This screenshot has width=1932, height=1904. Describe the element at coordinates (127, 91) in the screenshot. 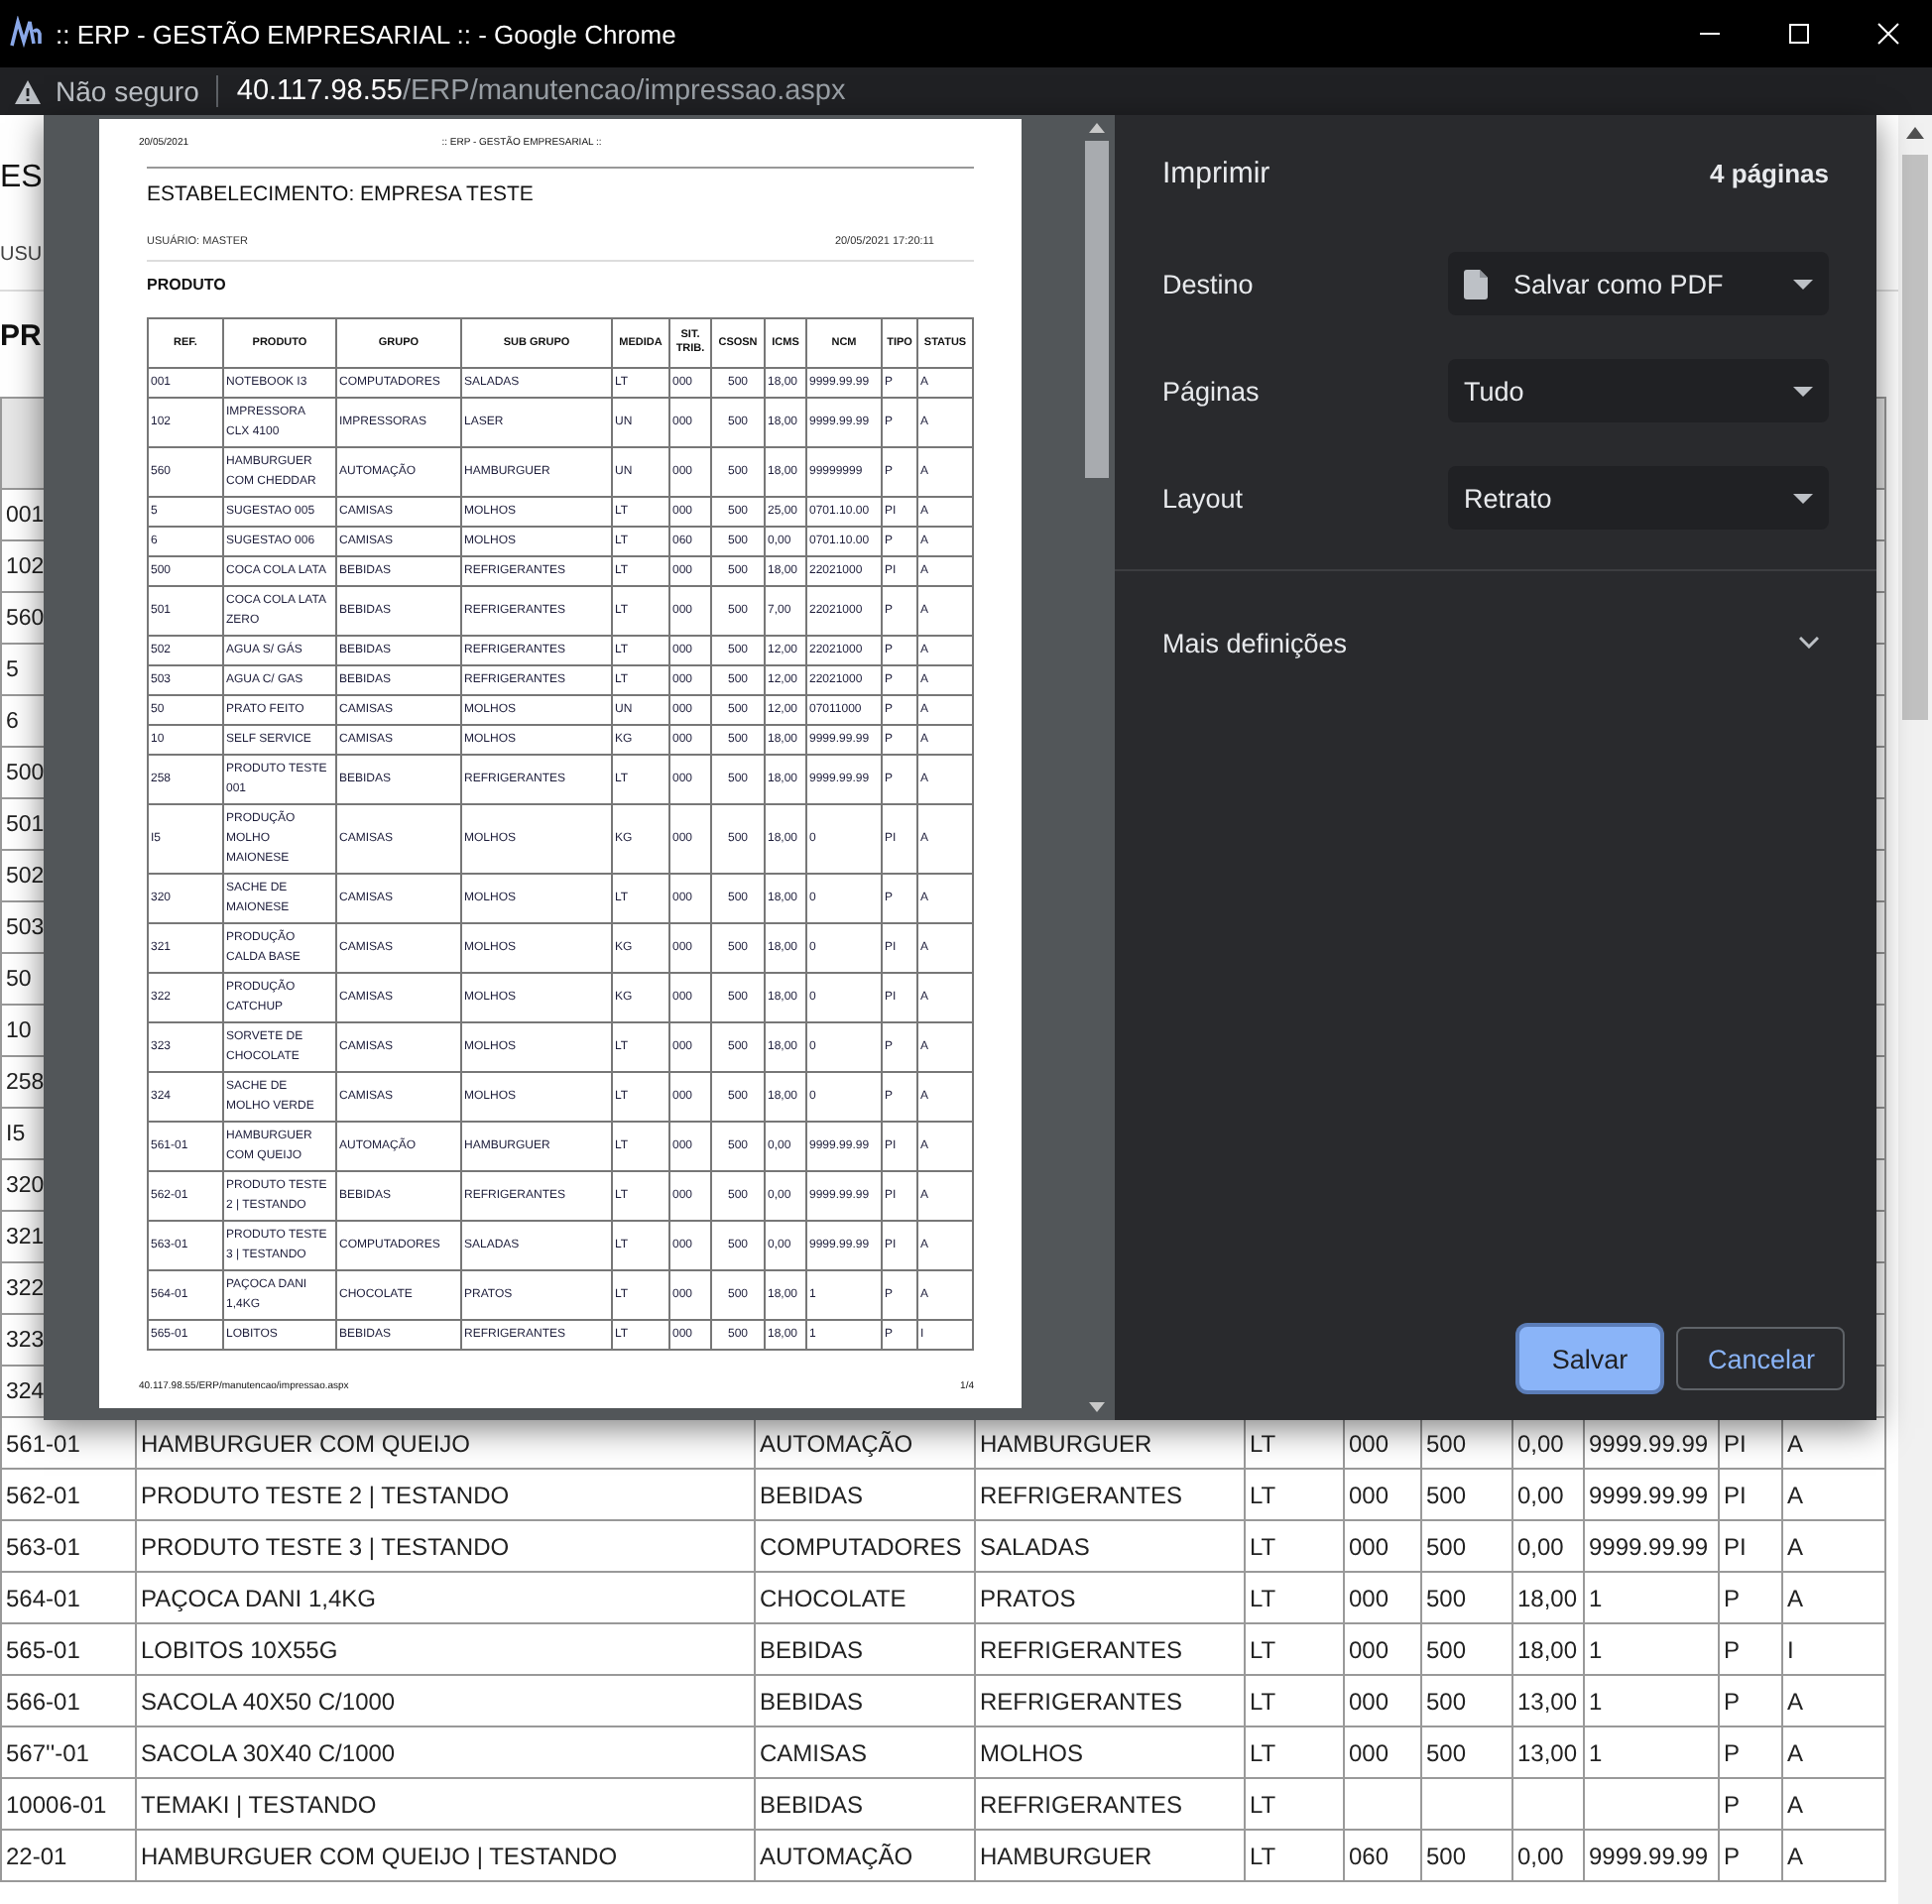

I see `security-label: Não seguro` at that location.